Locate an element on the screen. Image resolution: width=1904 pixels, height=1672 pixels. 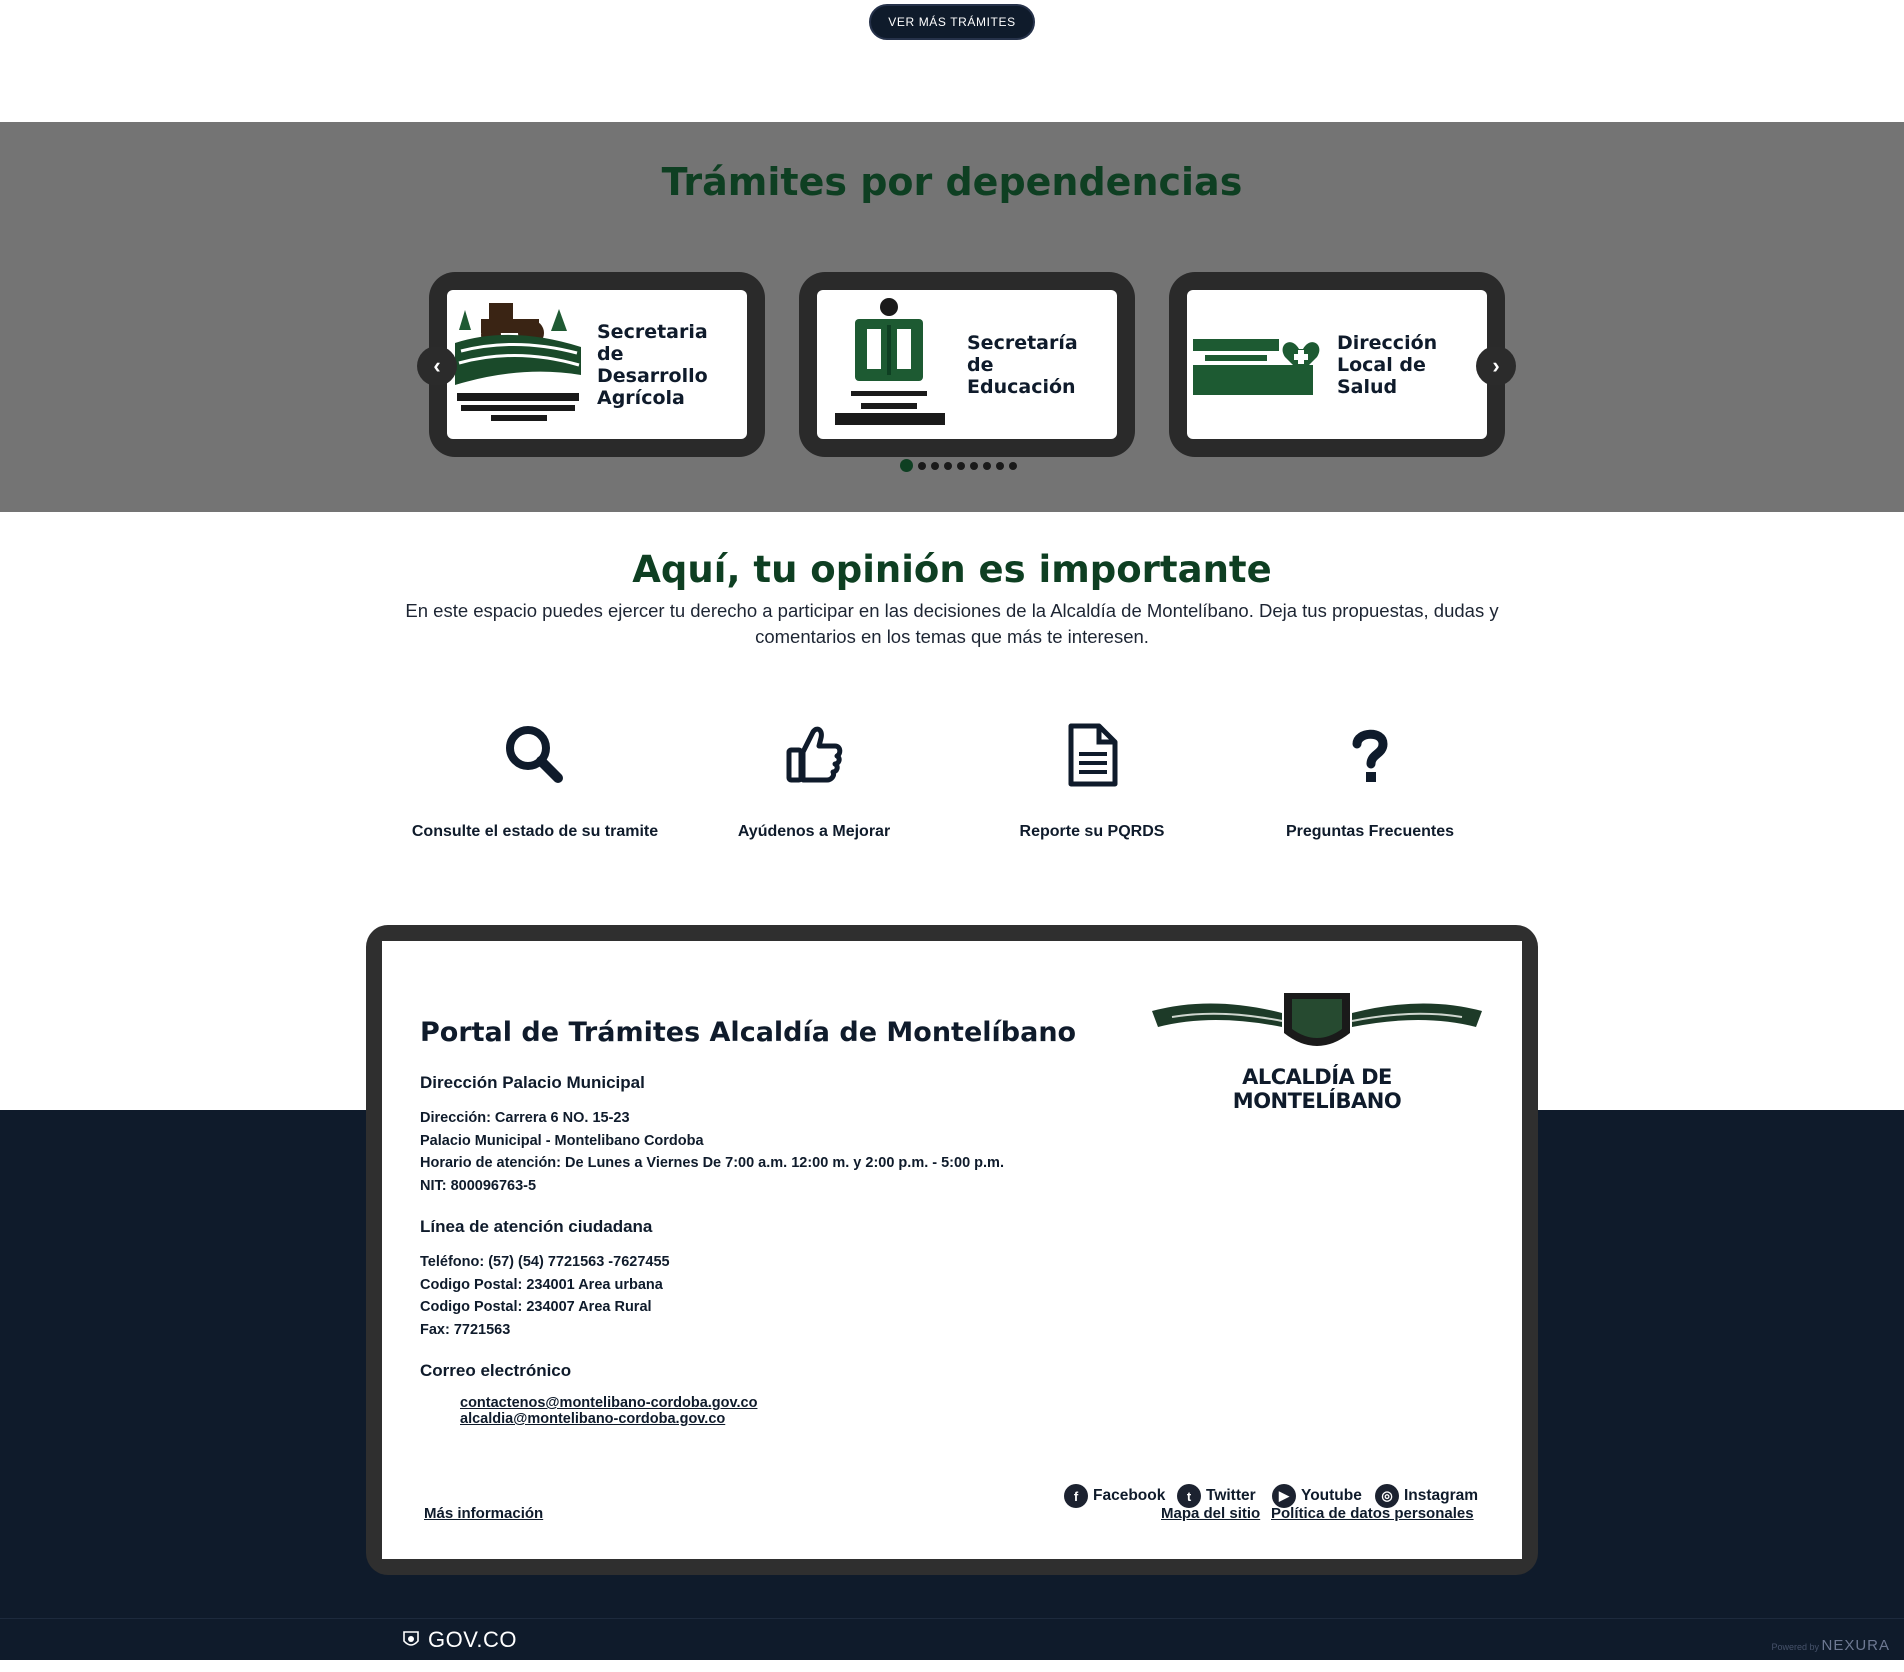
direccion-heading: Dirección Palacio Municipal is located at coordinates (532, 1082).